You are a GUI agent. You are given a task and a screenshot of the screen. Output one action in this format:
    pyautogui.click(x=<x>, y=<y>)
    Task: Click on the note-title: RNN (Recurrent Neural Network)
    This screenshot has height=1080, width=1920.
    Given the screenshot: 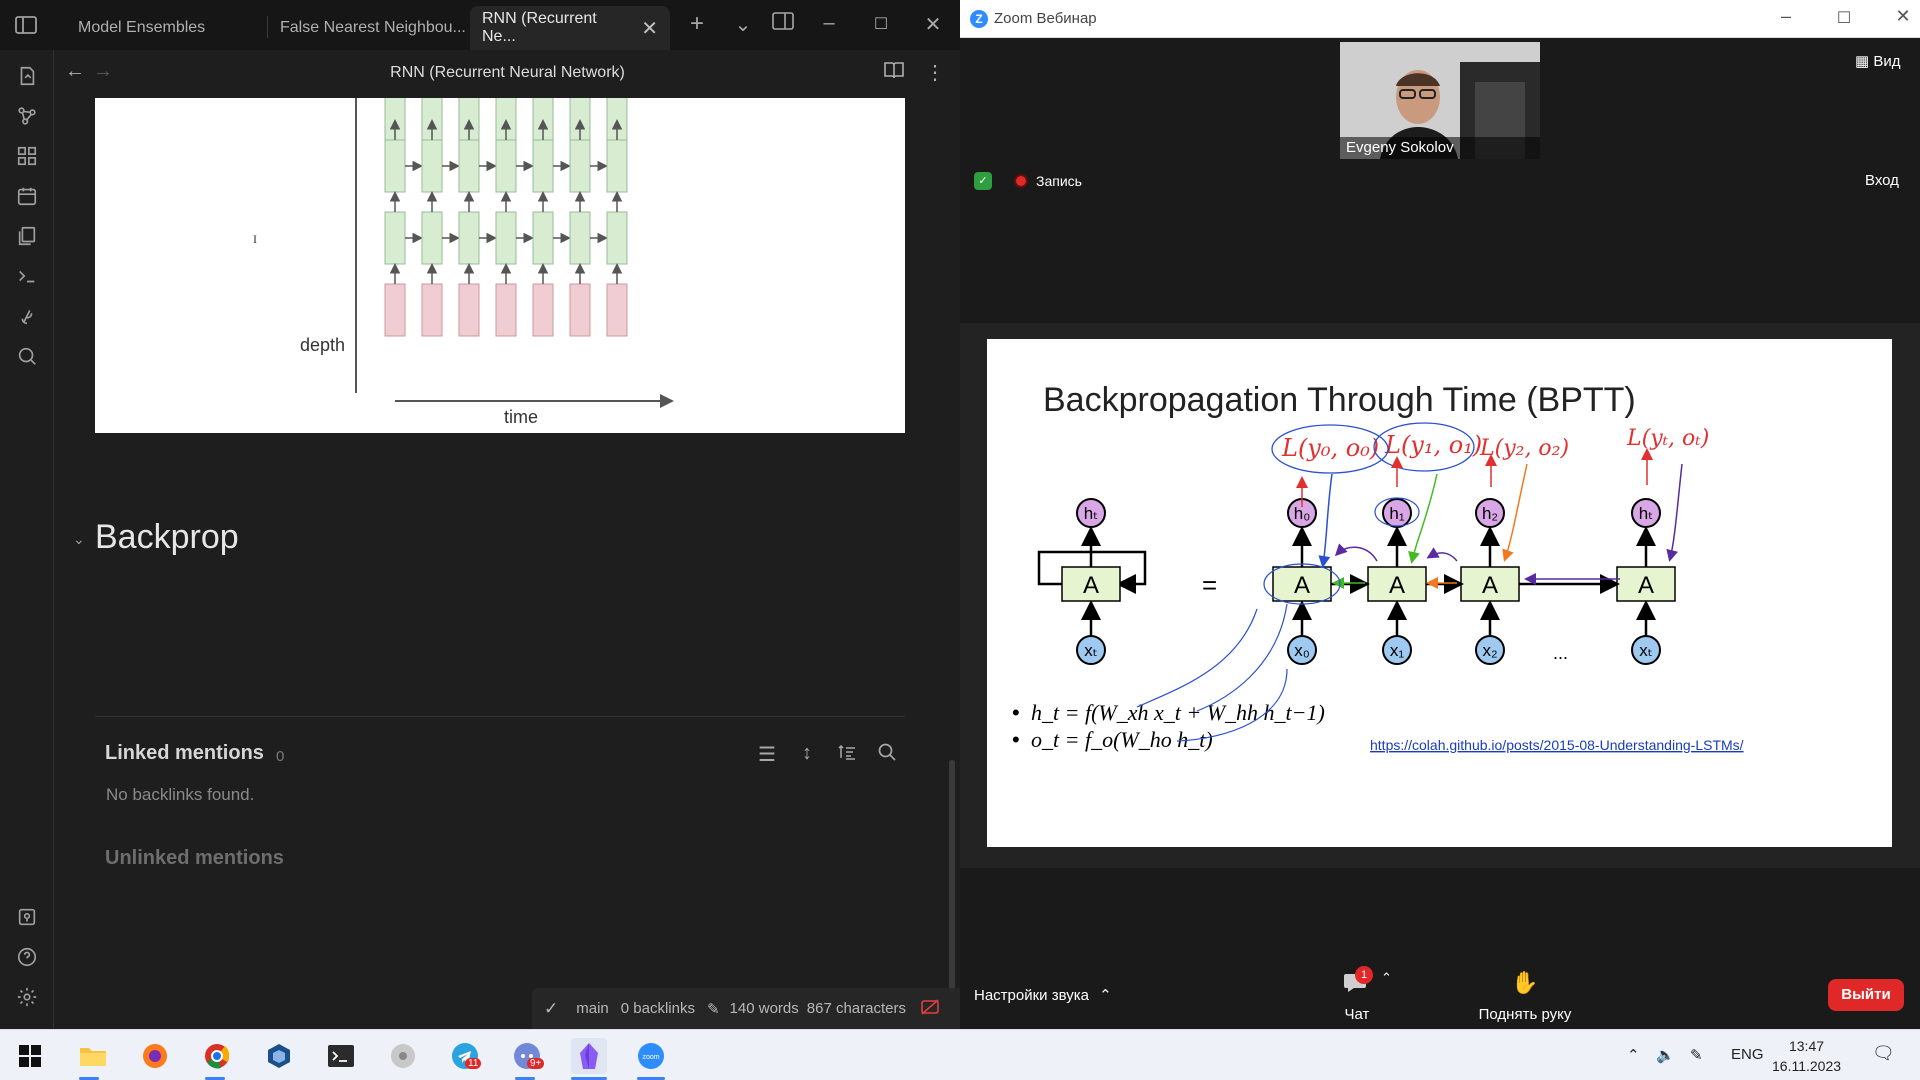 What is the action you would take?
    pyautogui.click(x=507, y=72)
    